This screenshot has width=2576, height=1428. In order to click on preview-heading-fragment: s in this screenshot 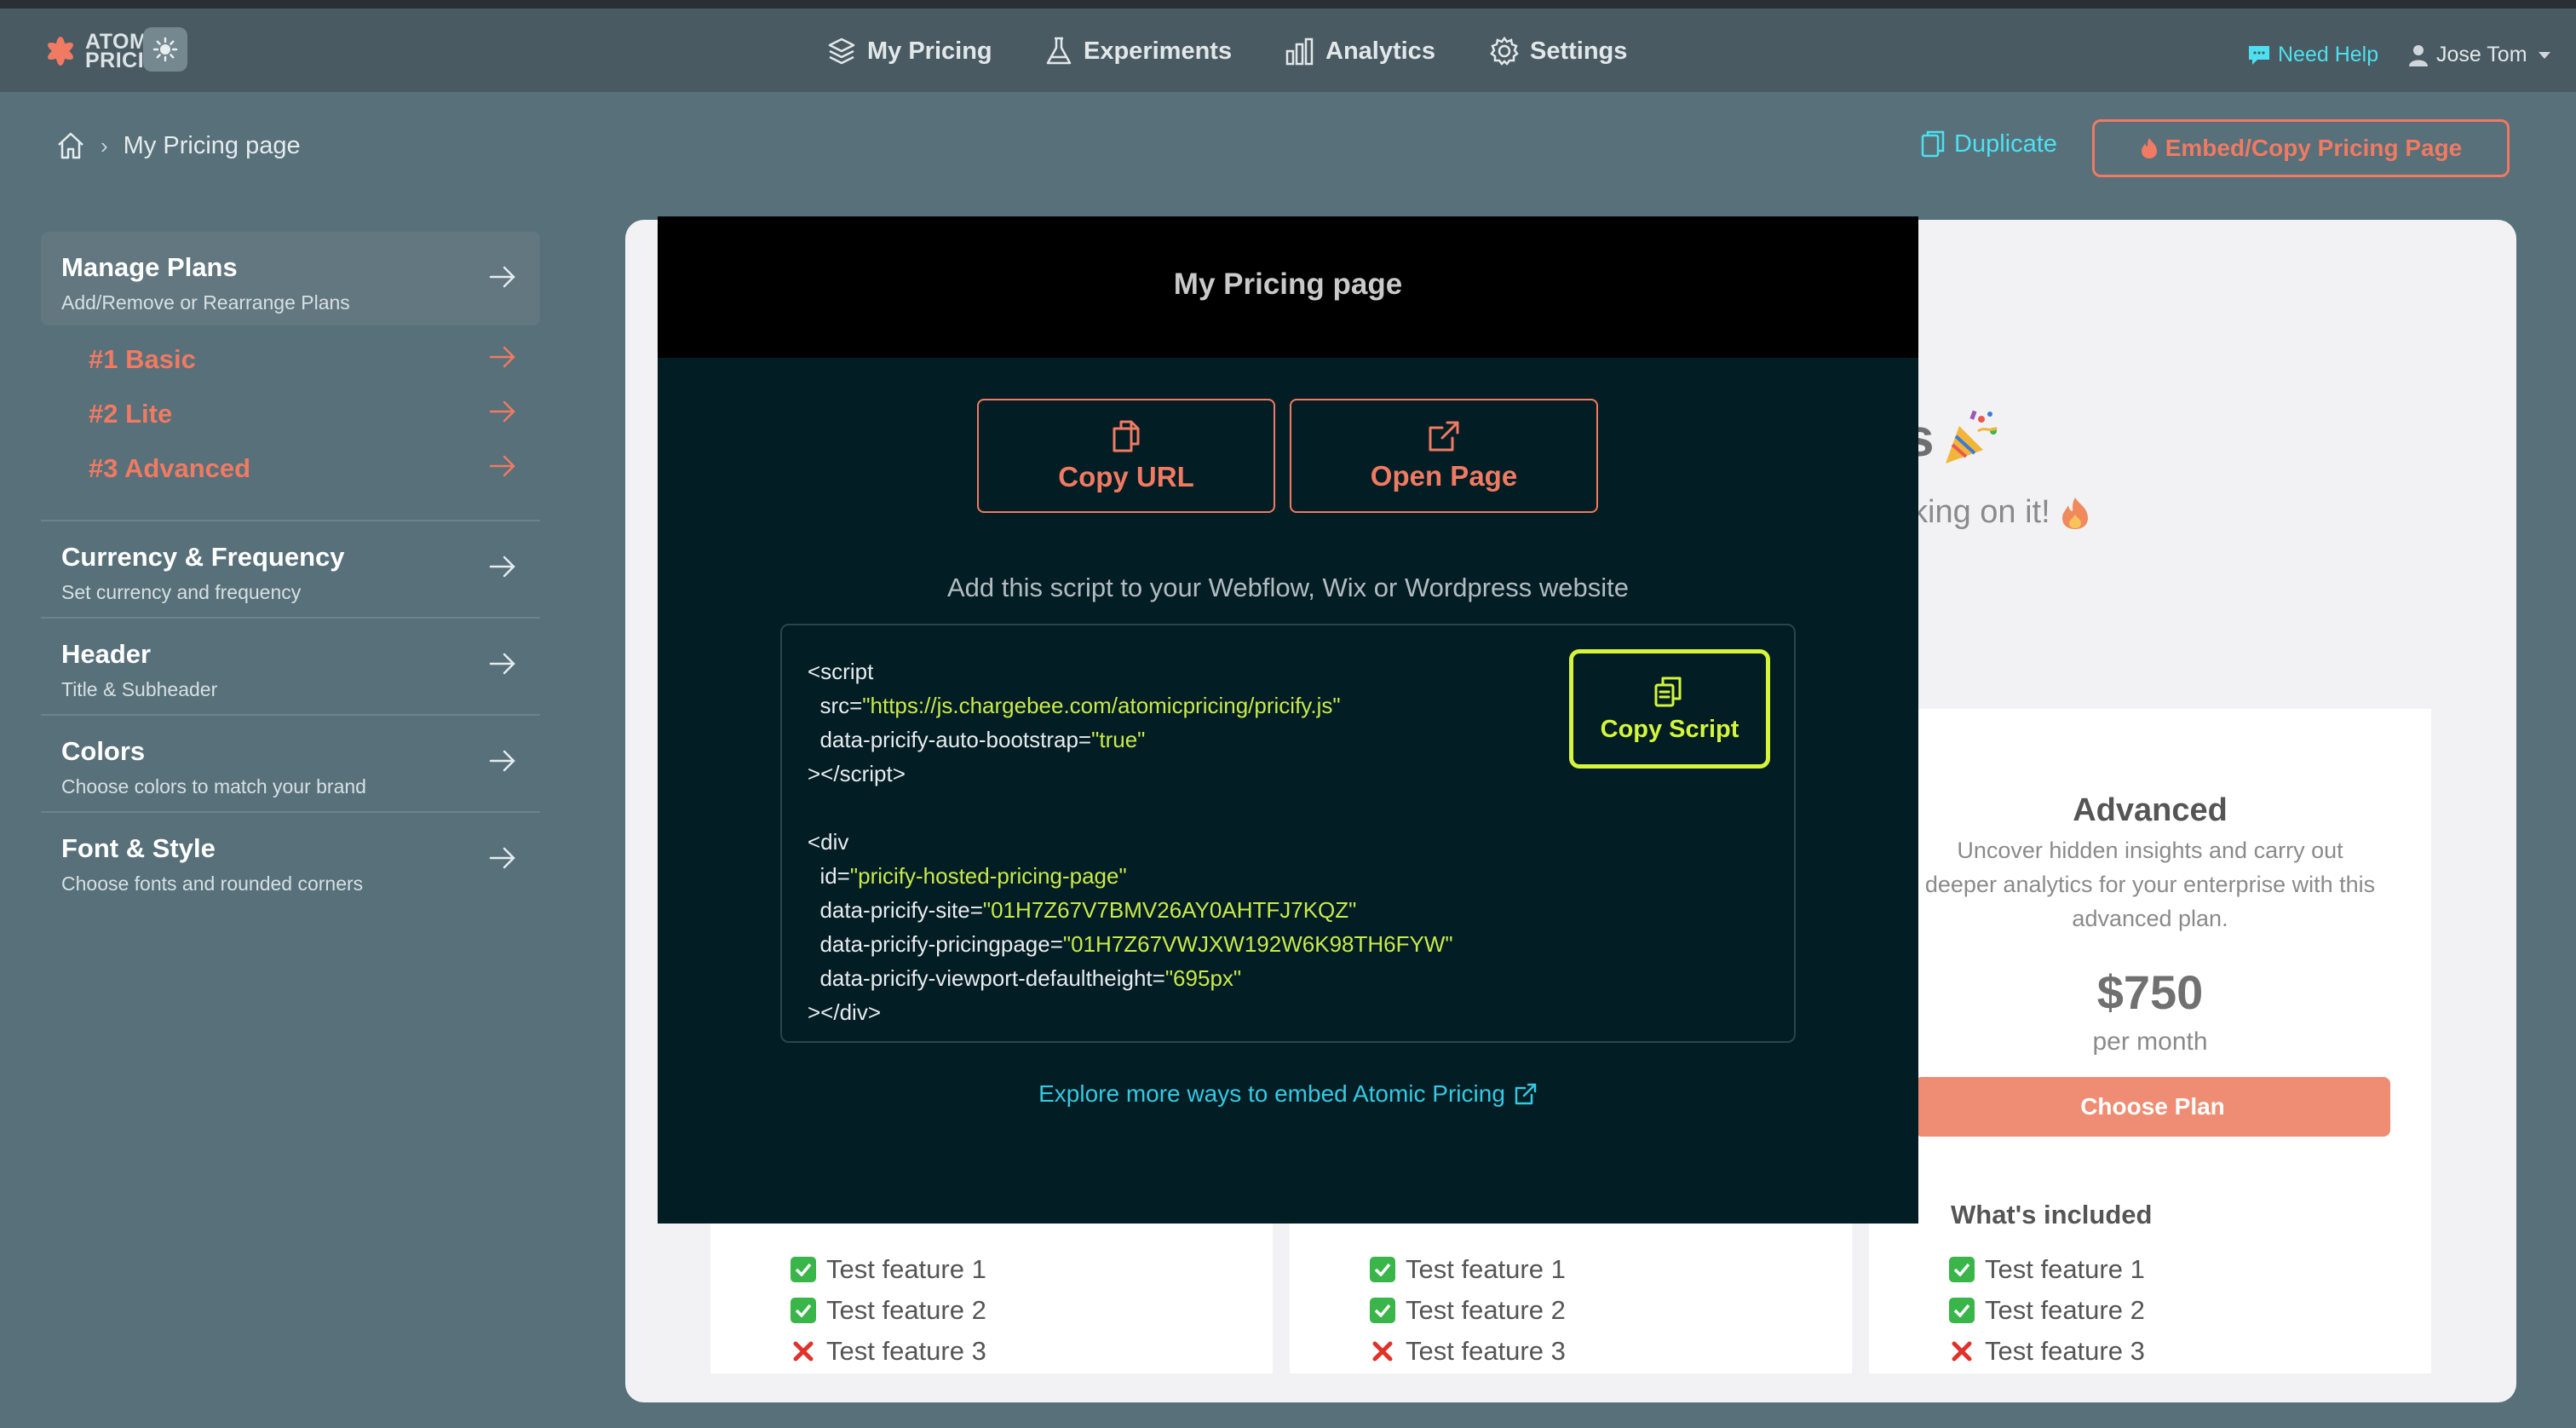, I will do `click(1954, 438)`.